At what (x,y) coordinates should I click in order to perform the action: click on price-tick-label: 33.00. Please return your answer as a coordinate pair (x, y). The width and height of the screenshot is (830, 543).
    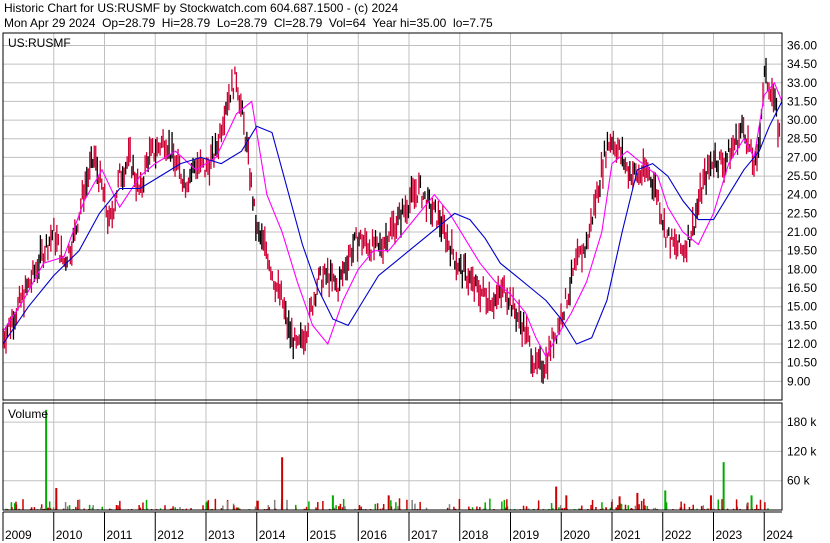
    Looking at the image, I should click on (802, 83).